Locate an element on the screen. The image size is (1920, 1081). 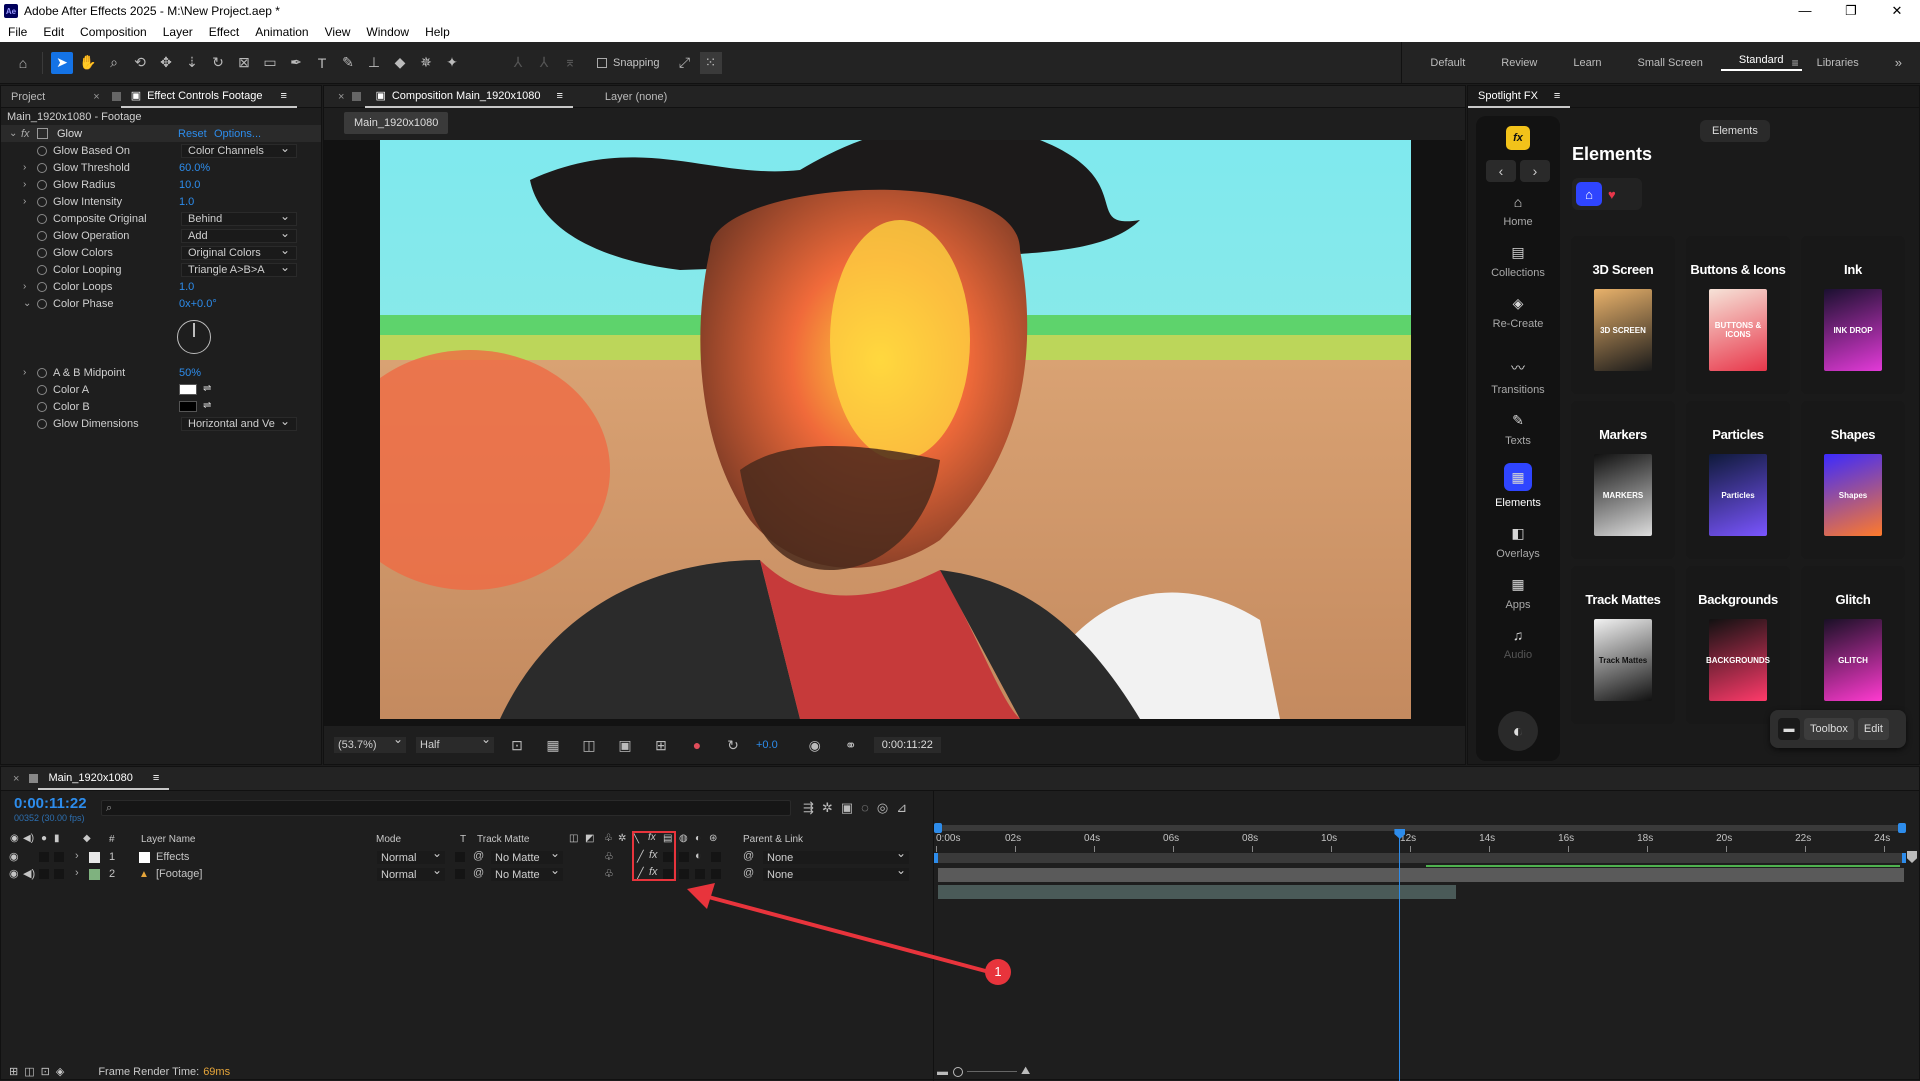
workspace-libraries: Libraries is located at coordinates (1838, 63).